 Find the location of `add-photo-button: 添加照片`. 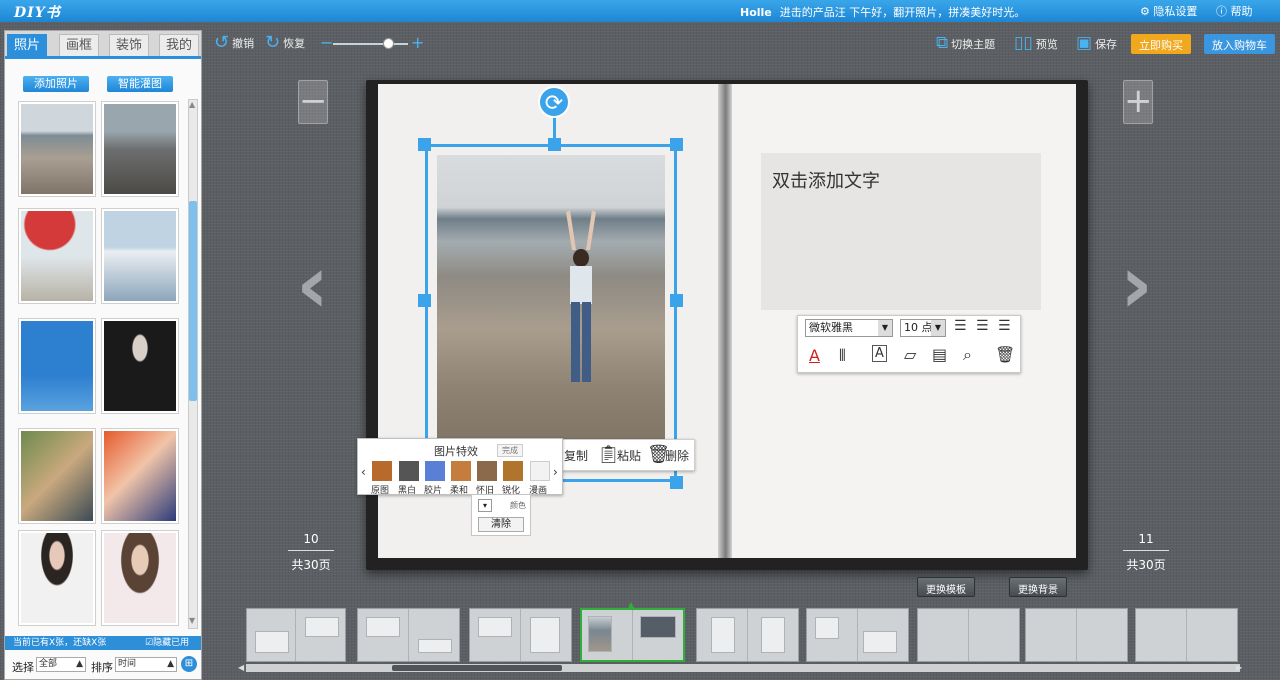

add-photo-button: 添加照片 is located at coordinates (56, 84).